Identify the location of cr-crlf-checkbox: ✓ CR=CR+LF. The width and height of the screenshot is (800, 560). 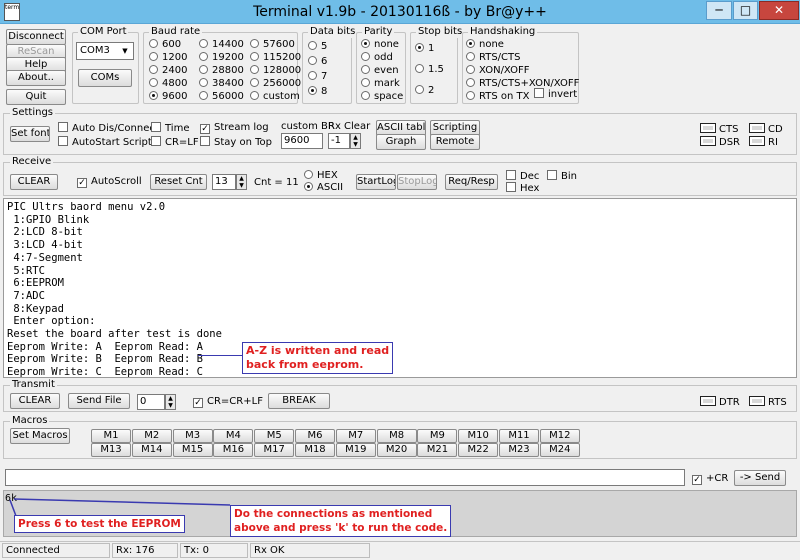
(228, 402).